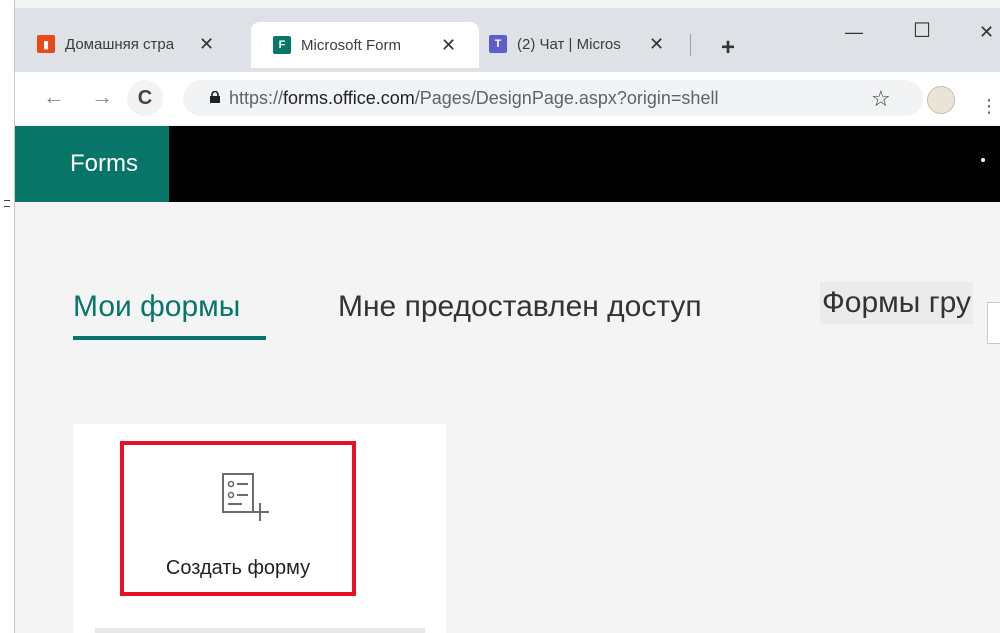 This screenshot has height=633, width=1000. Describe the element at coordinates (566, 98) in the screenshot. I see `url-path: /Pages/DesignPage.aspx?origin=shell` at that location.